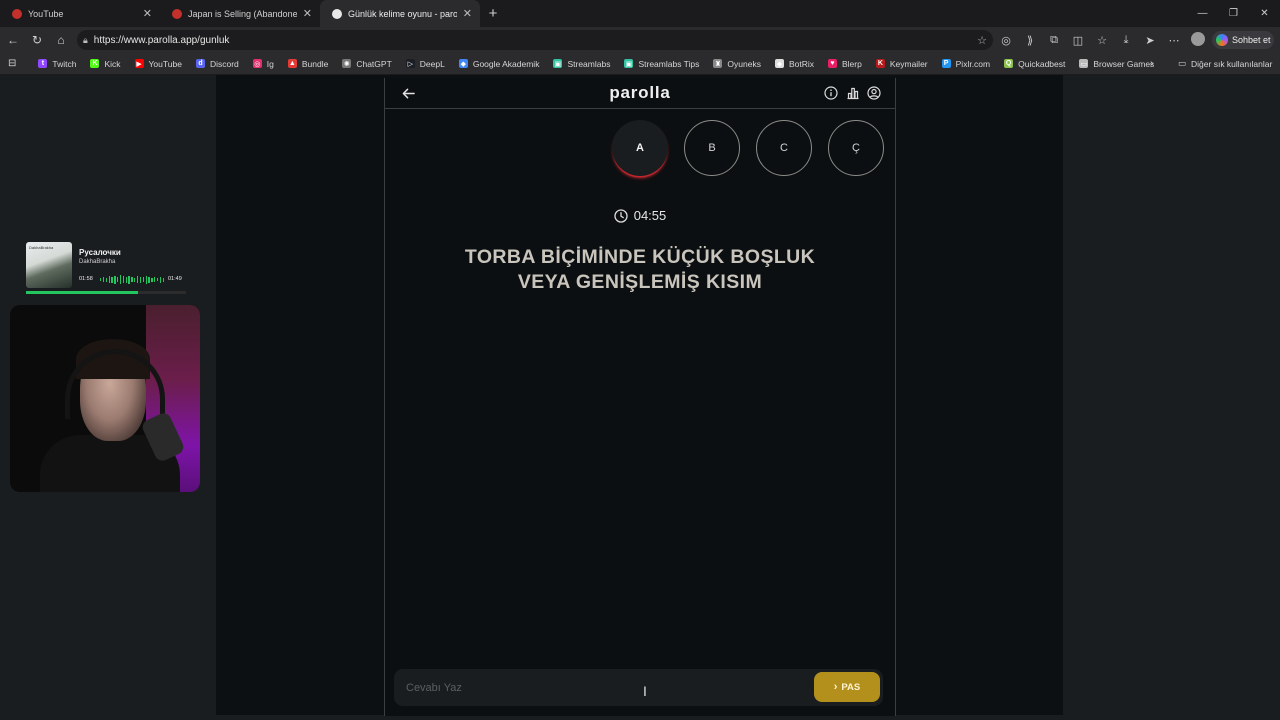  Describe the element at coordinates (367, 64) in the screenshot. I see `bookmark-chatgpt: ✺ ChatGPT` at that location.